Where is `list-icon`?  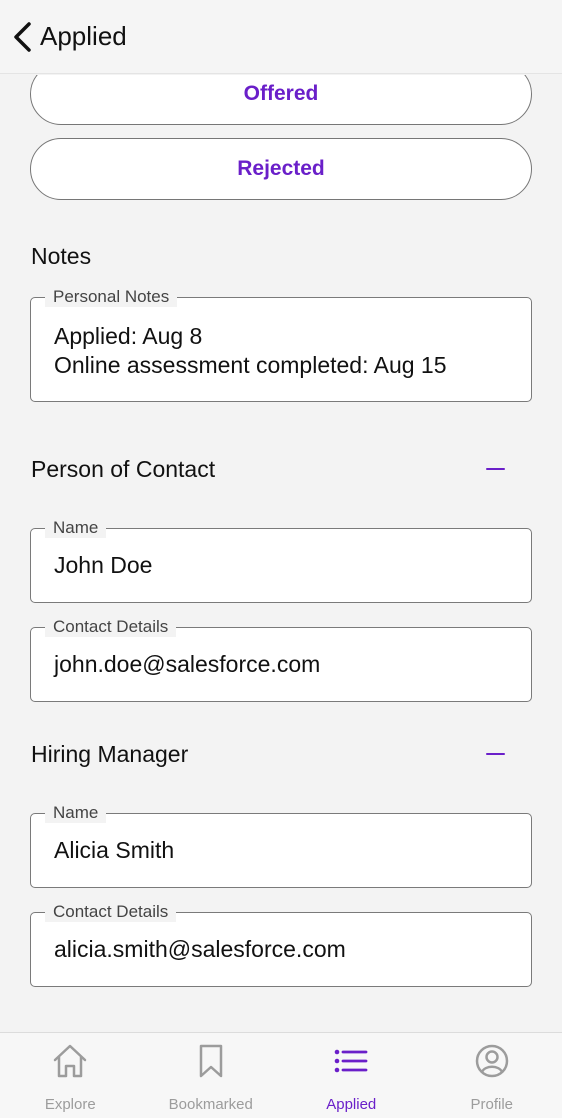
list-icon is located at coordinates (351, 1061).